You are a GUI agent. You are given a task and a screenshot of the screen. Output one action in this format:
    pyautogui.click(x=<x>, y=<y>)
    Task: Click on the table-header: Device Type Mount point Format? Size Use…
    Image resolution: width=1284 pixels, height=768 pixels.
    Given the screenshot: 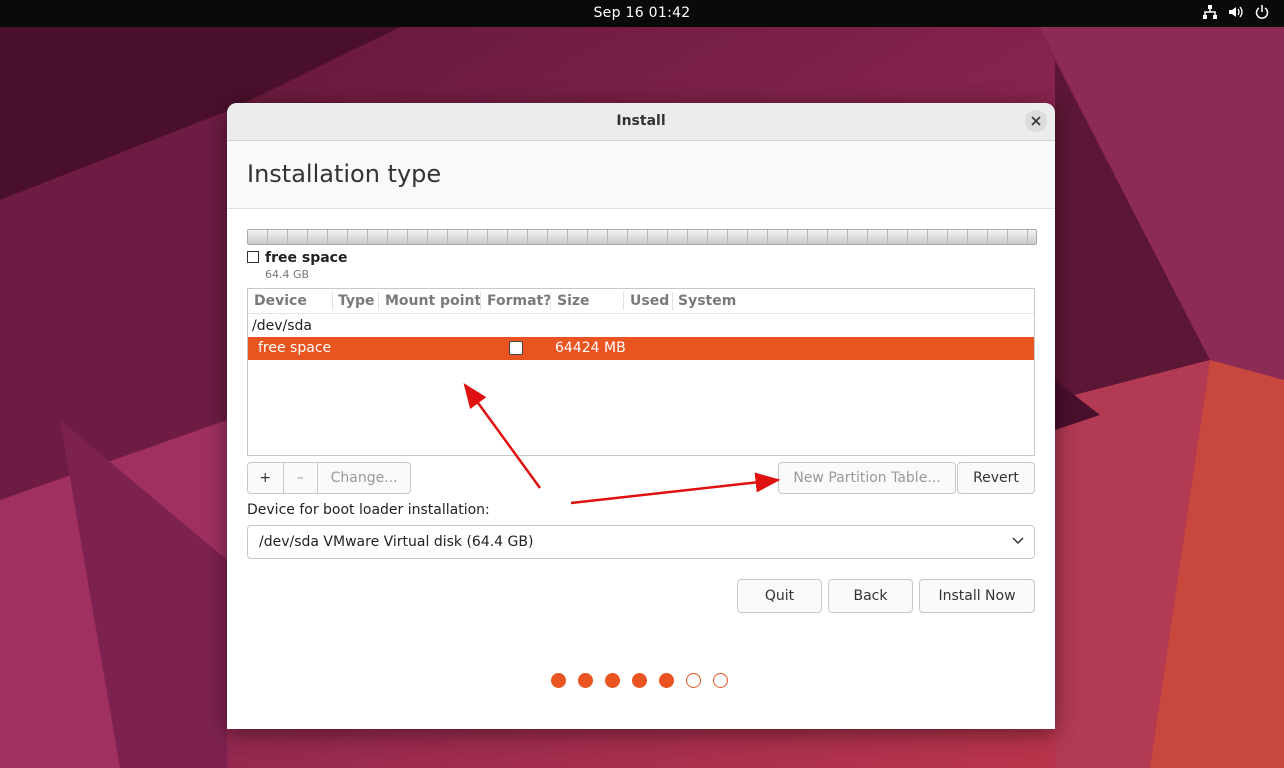 What is the action you would take?
    pyautogui.click(x=641, y=301)
    